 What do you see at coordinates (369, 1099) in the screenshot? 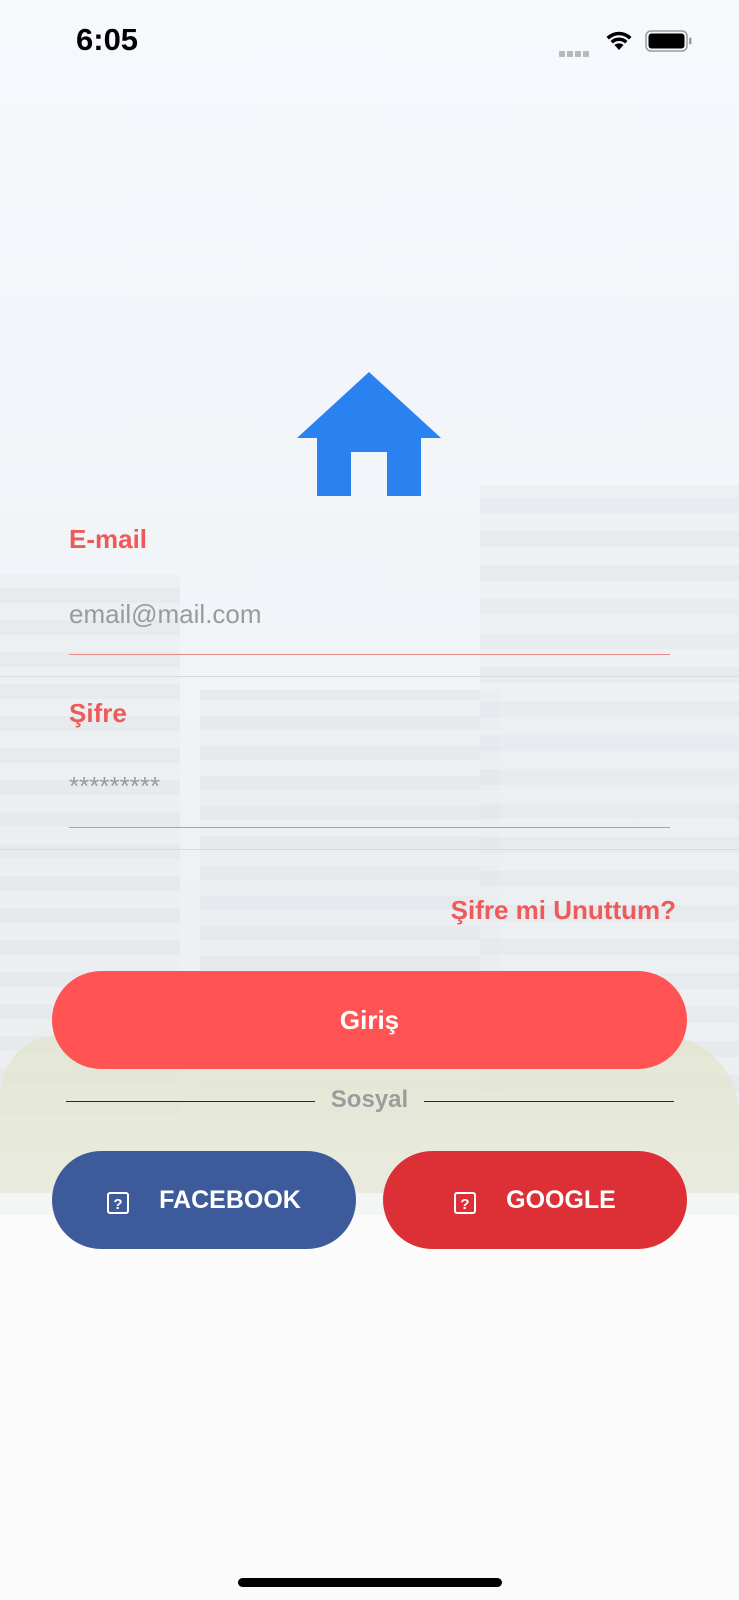
I see `social-divider-label: Sosyal` at bounding box center [369, 1099].